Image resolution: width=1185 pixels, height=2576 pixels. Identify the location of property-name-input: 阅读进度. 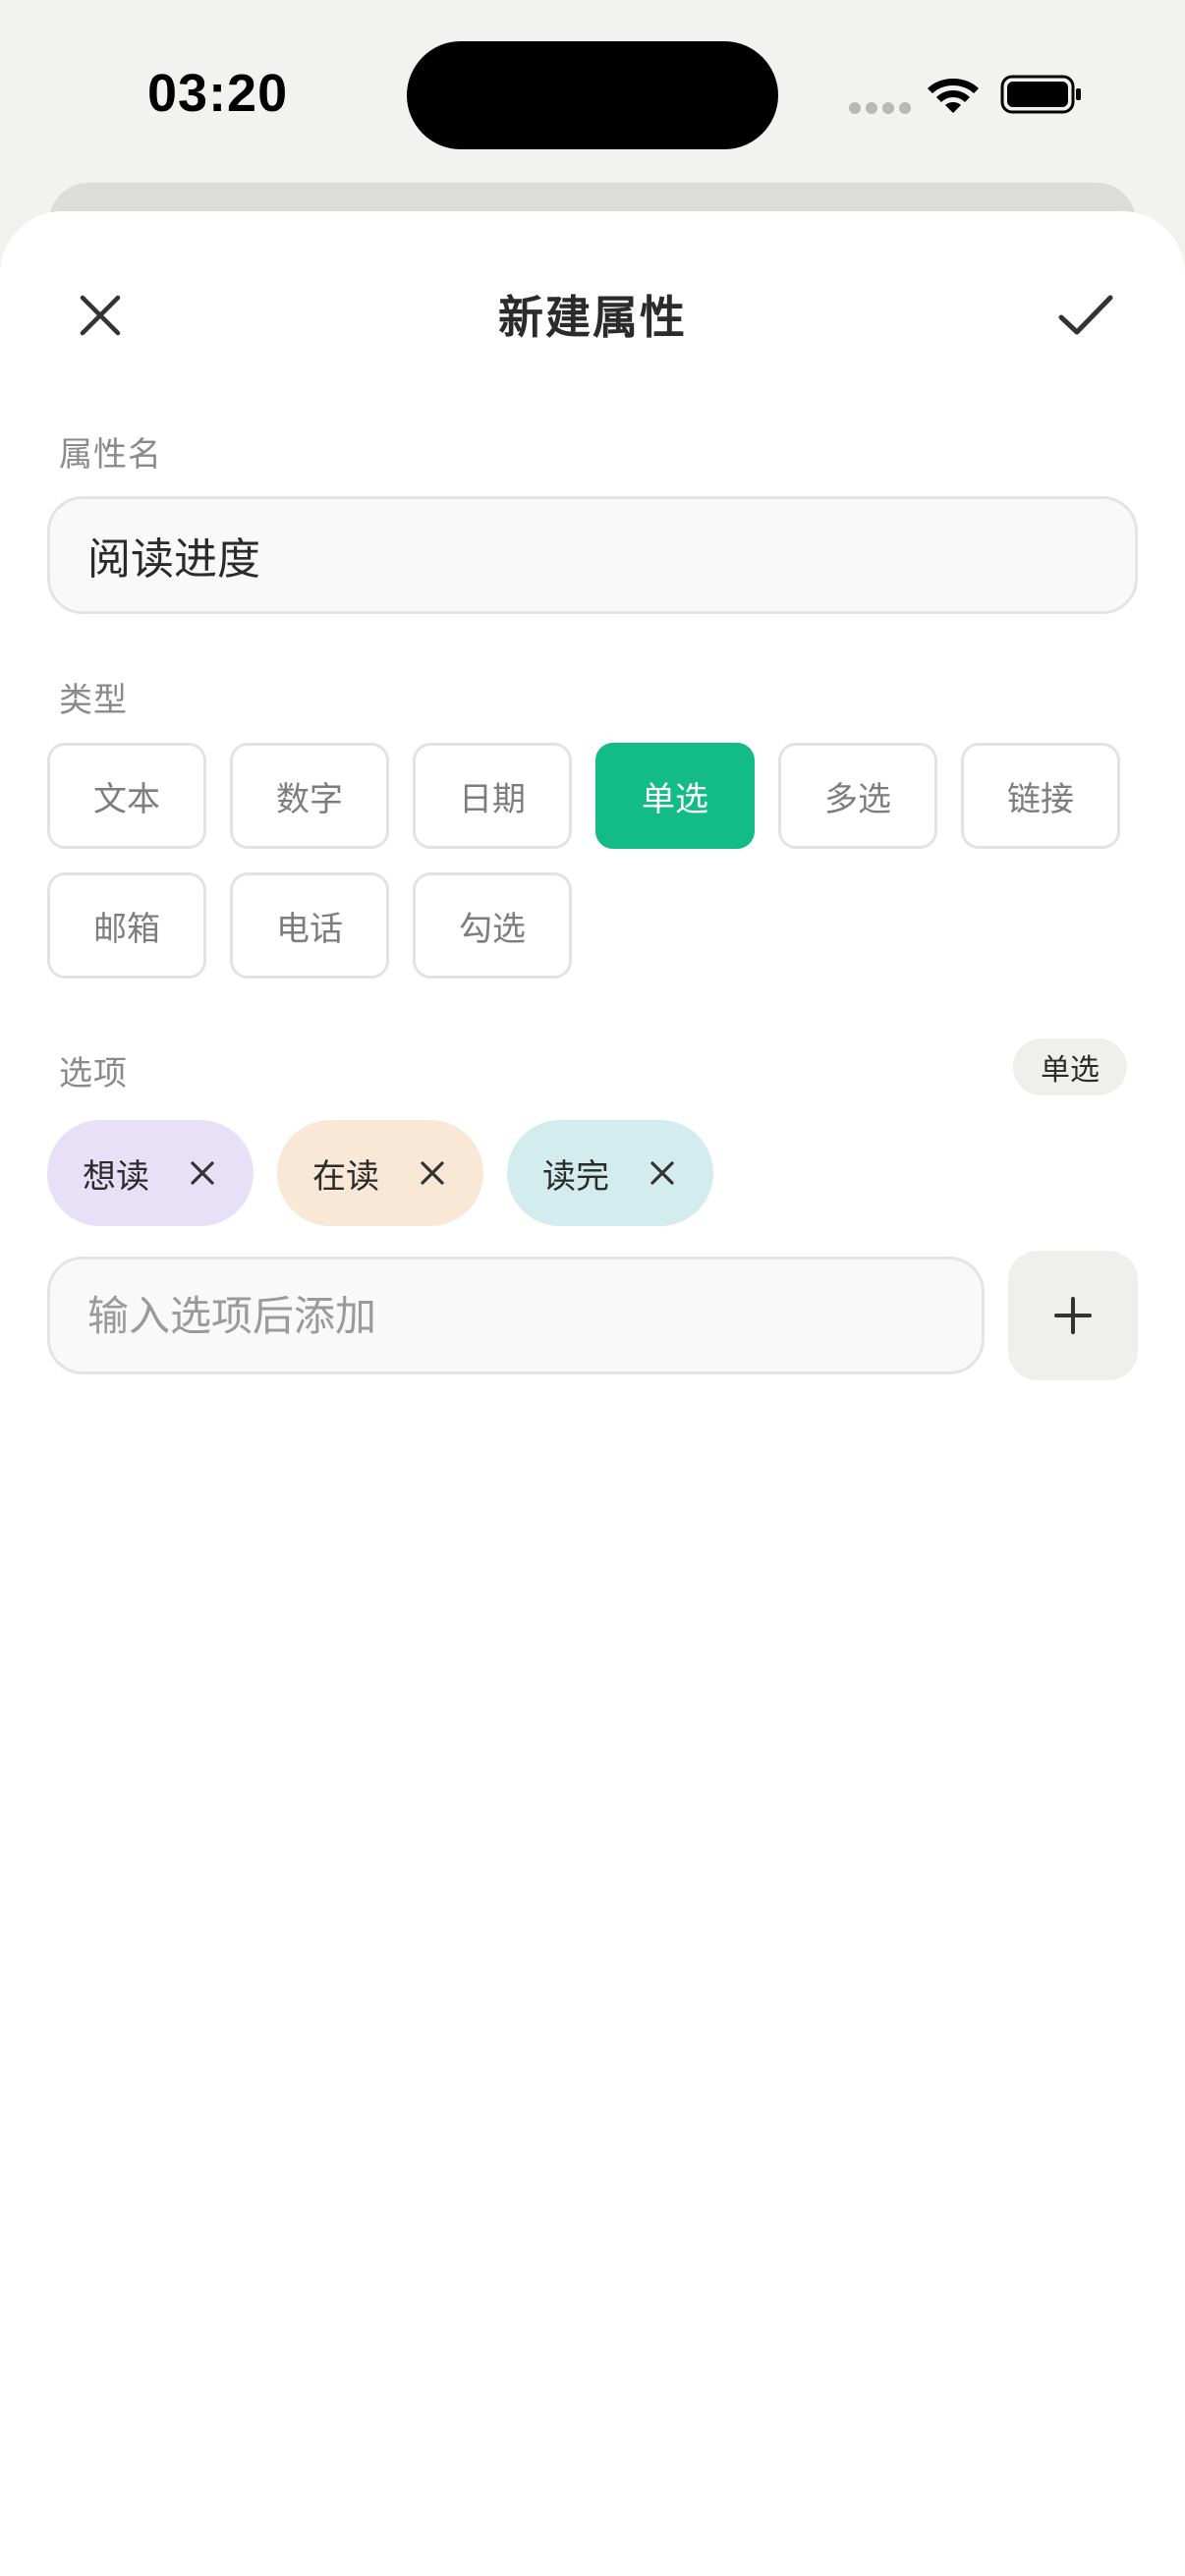
(592, 555).